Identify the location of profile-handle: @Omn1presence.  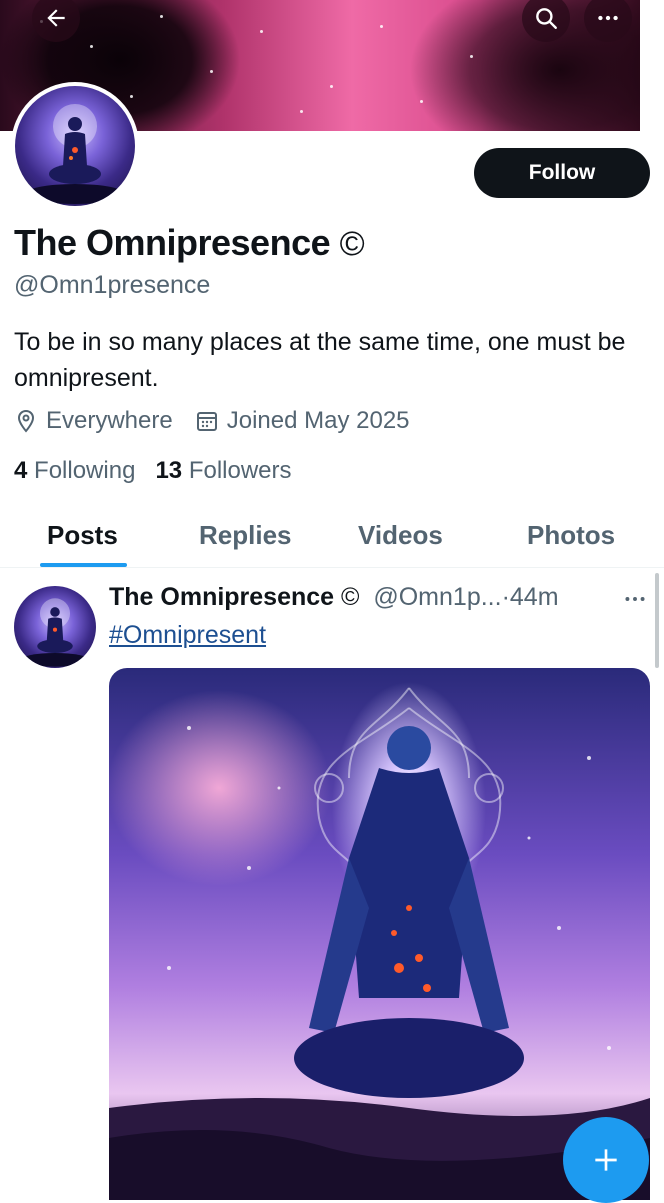
(112, 285).